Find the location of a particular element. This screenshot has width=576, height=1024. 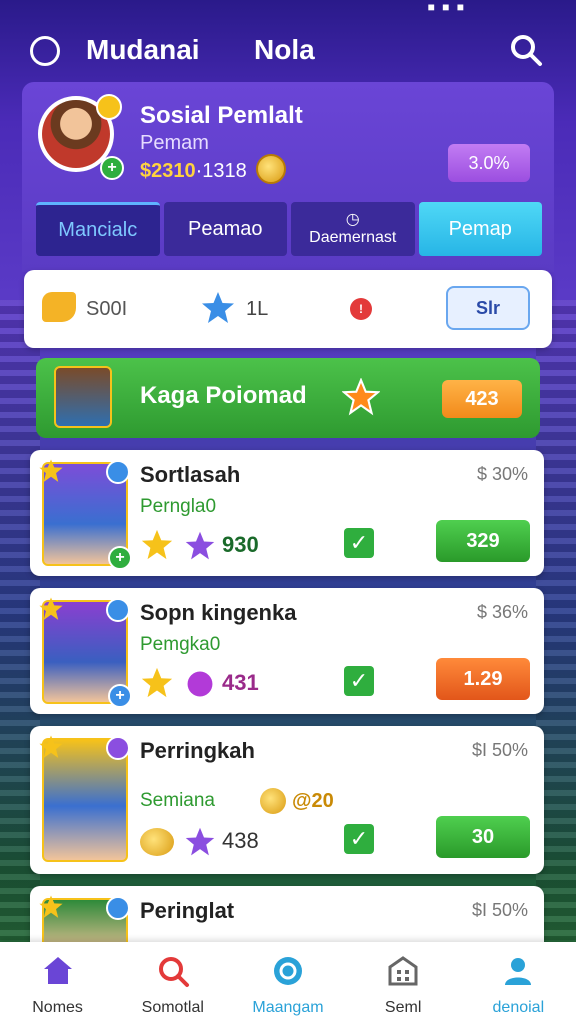

nav-building: Seml is located at coordinates (403, 983).